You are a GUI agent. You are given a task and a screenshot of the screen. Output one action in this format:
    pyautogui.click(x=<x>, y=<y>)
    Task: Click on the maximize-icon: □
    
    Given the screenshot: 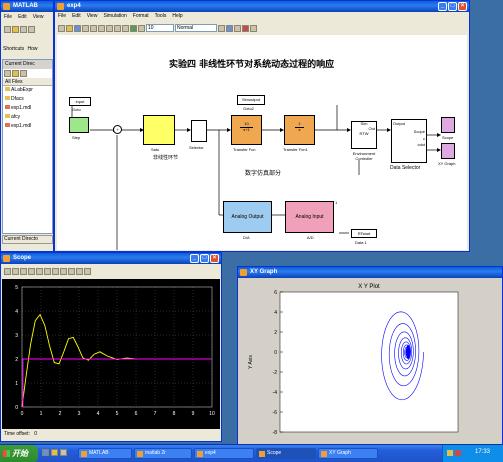 What is the action you would take?
    pyautogui.click(x=452, y=6)
    